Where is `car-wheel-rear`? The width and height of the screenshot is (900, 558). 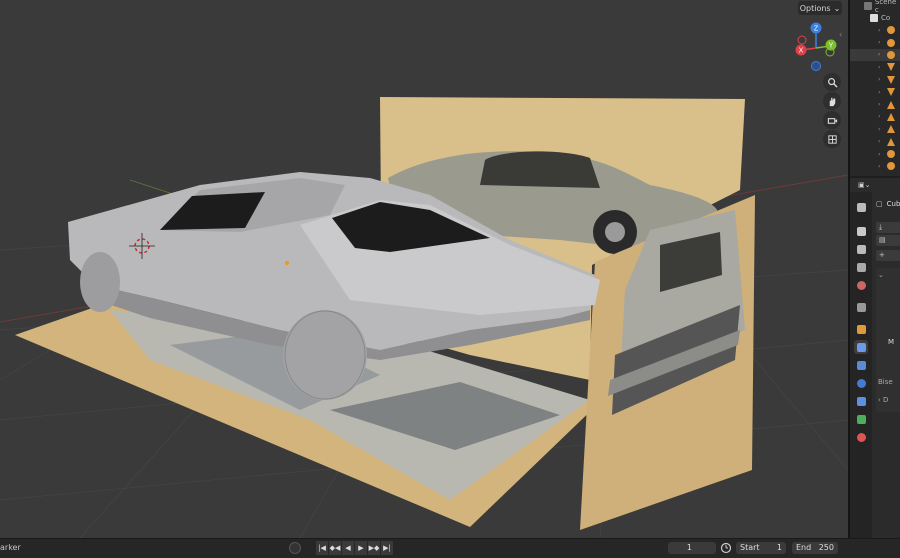 car-wheel-rear is located at coordinates (325, 355).